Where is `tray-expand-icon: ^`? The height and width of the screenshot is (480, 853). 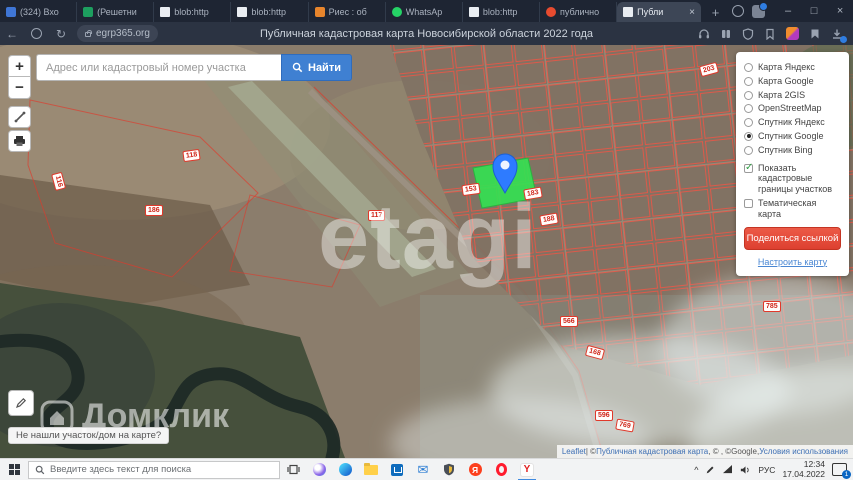 tray-expand-icon: ^ is located at coordinates (696, 470).